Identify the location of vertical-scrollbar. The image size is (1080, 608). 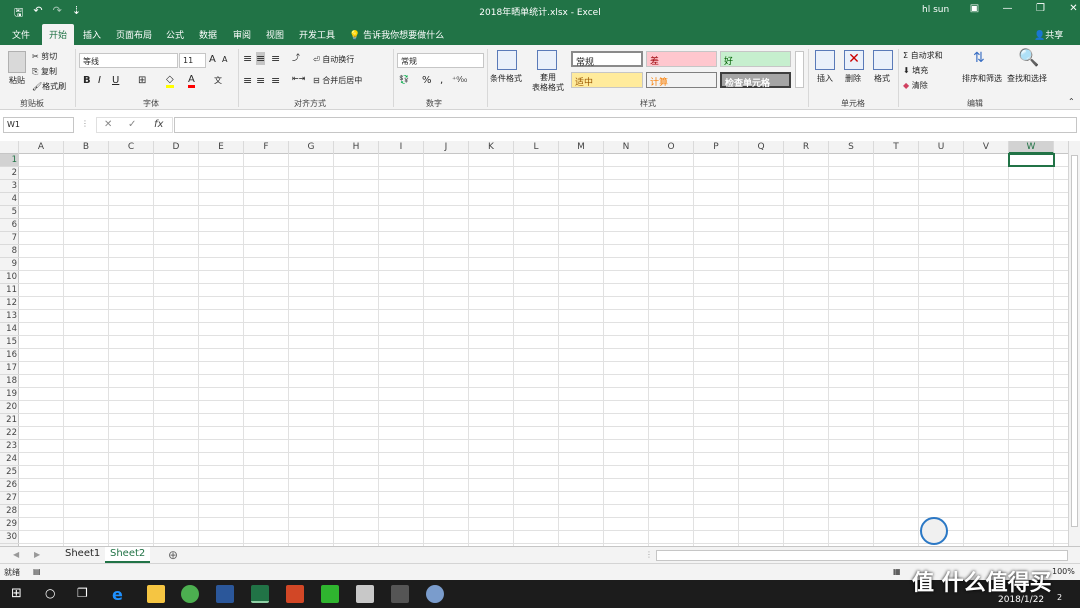
(1074, 343).